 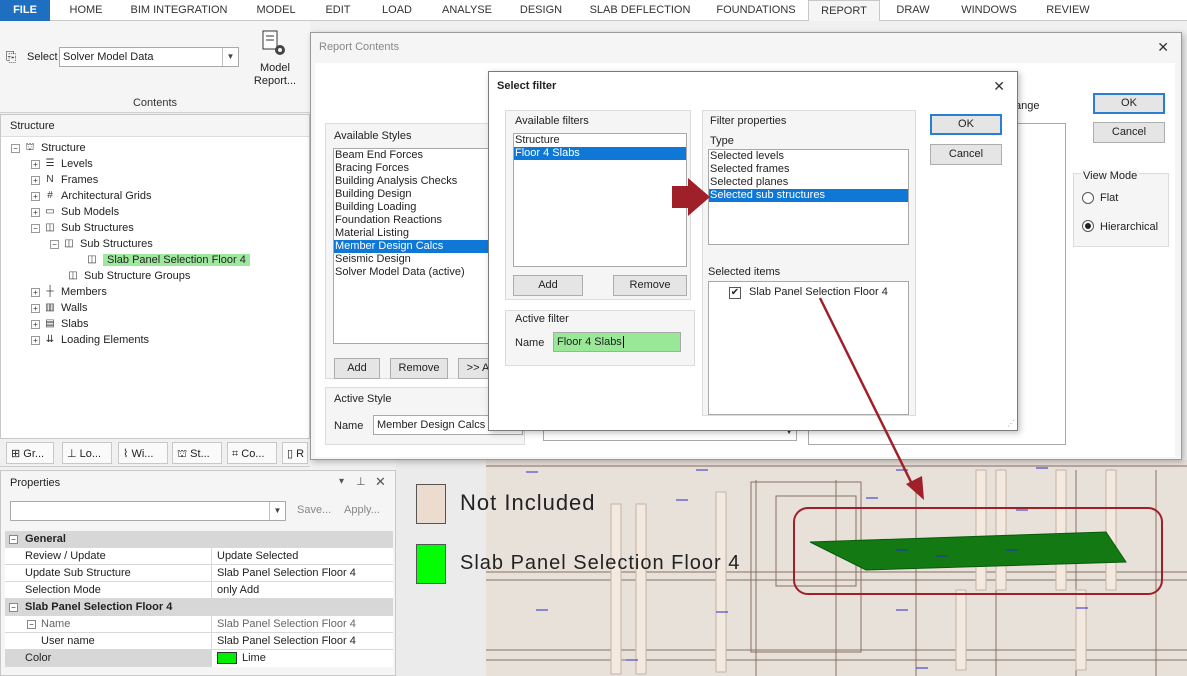 I want to click on properties-object-select: ▼, so click(x=148, y=511).